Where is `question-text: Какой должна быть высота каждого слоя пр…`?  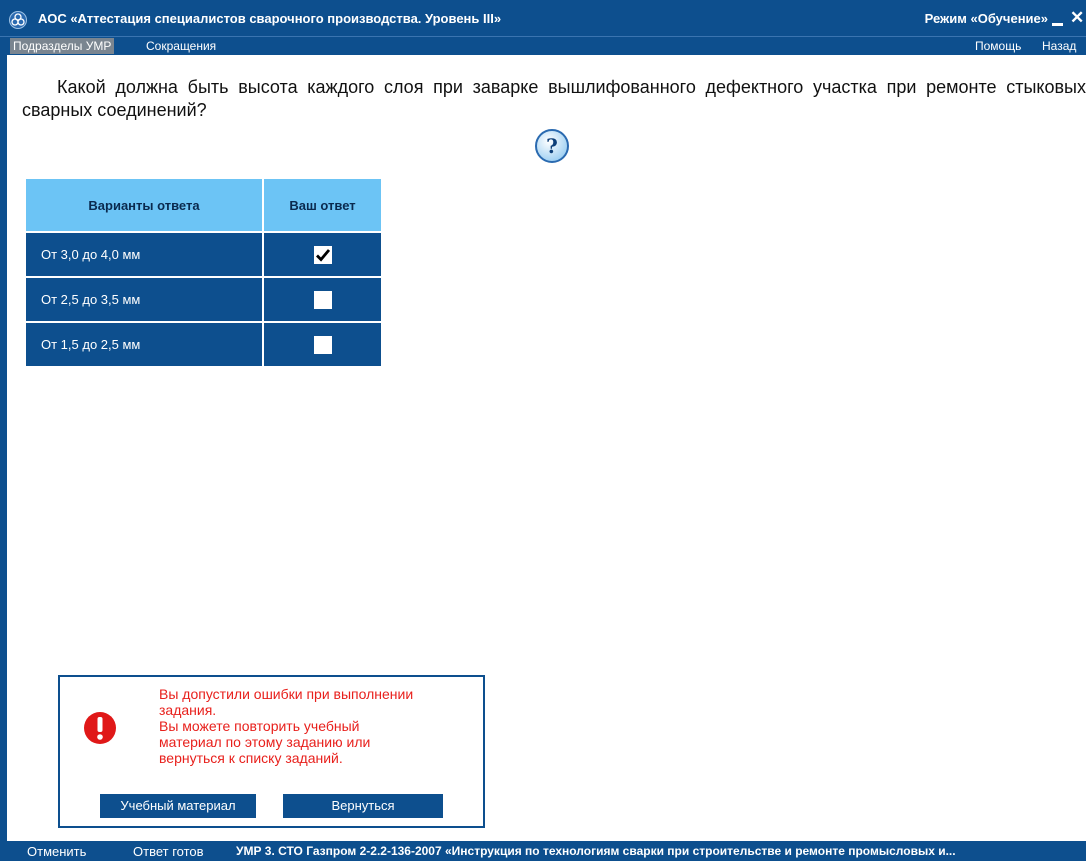
question-text: Какой должна быть высота каждого слоя пр… is located at coordinates (554, 98).